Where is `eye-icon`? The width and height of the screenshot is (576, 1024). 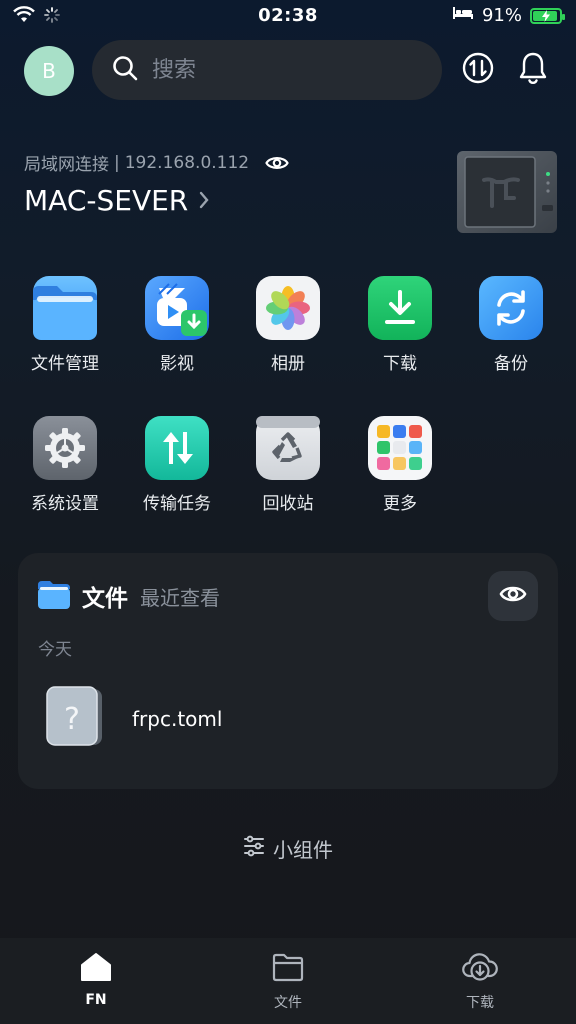
eye-icon is located at coordinates (513, 596).